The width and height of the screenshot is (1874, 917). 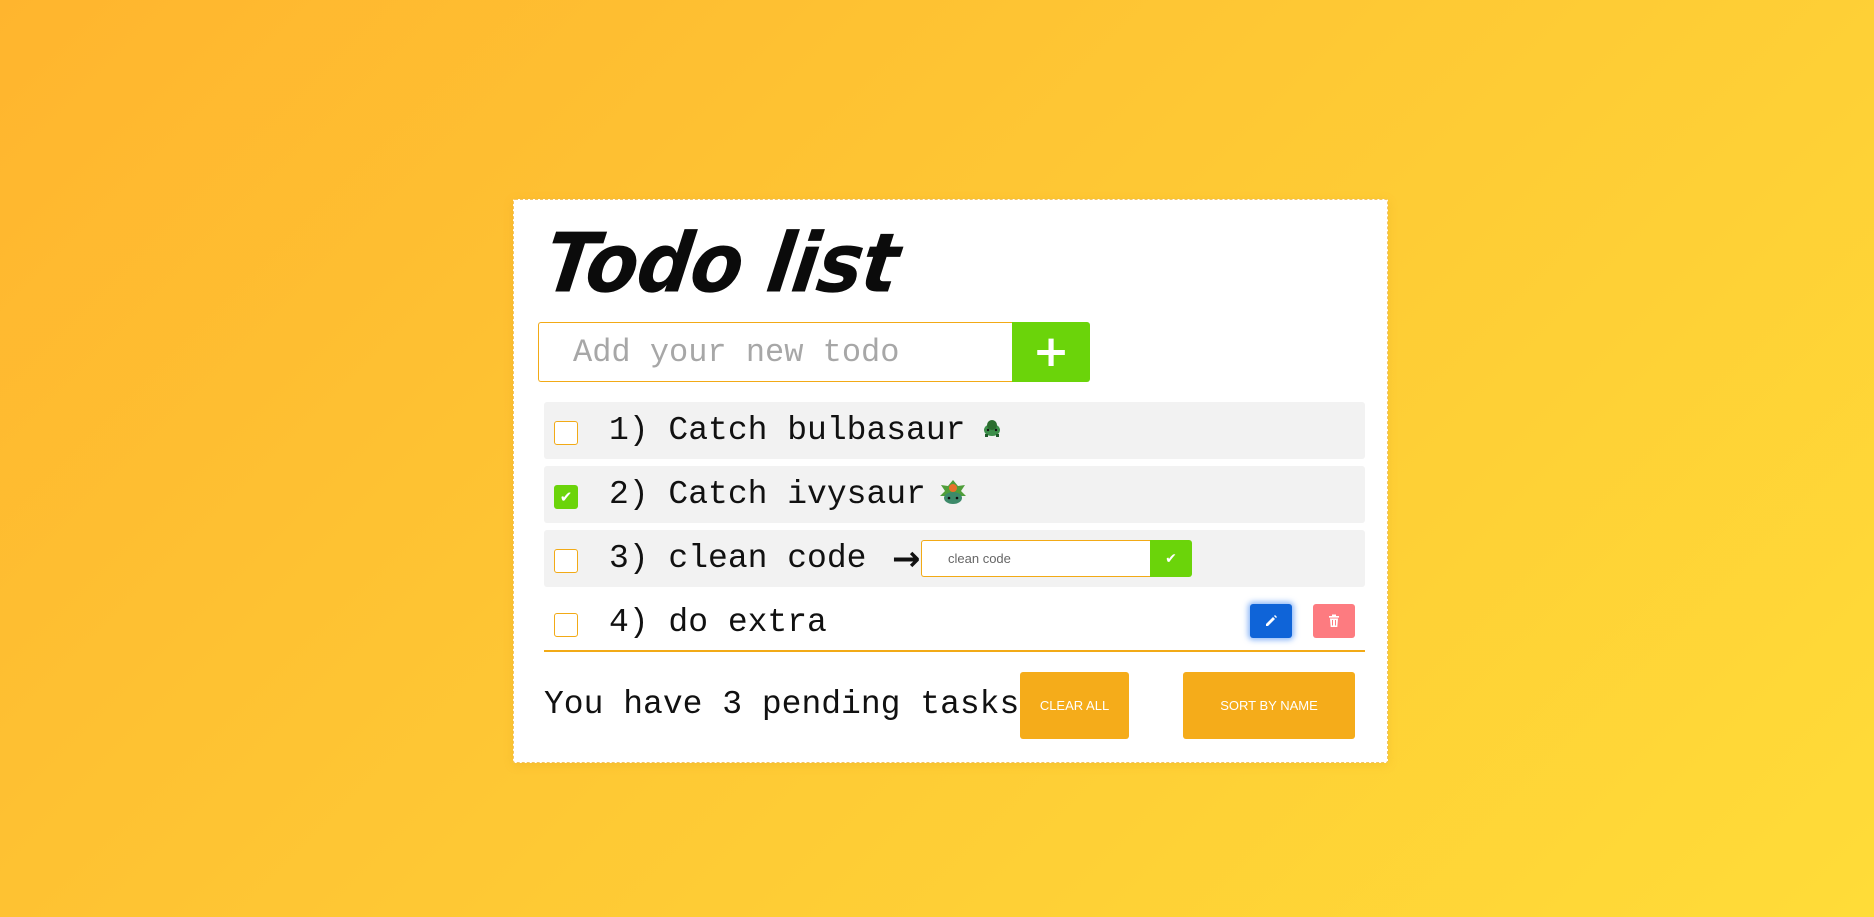 I want to click on todo-label: 4) do extra, so click(x=718, y=622).